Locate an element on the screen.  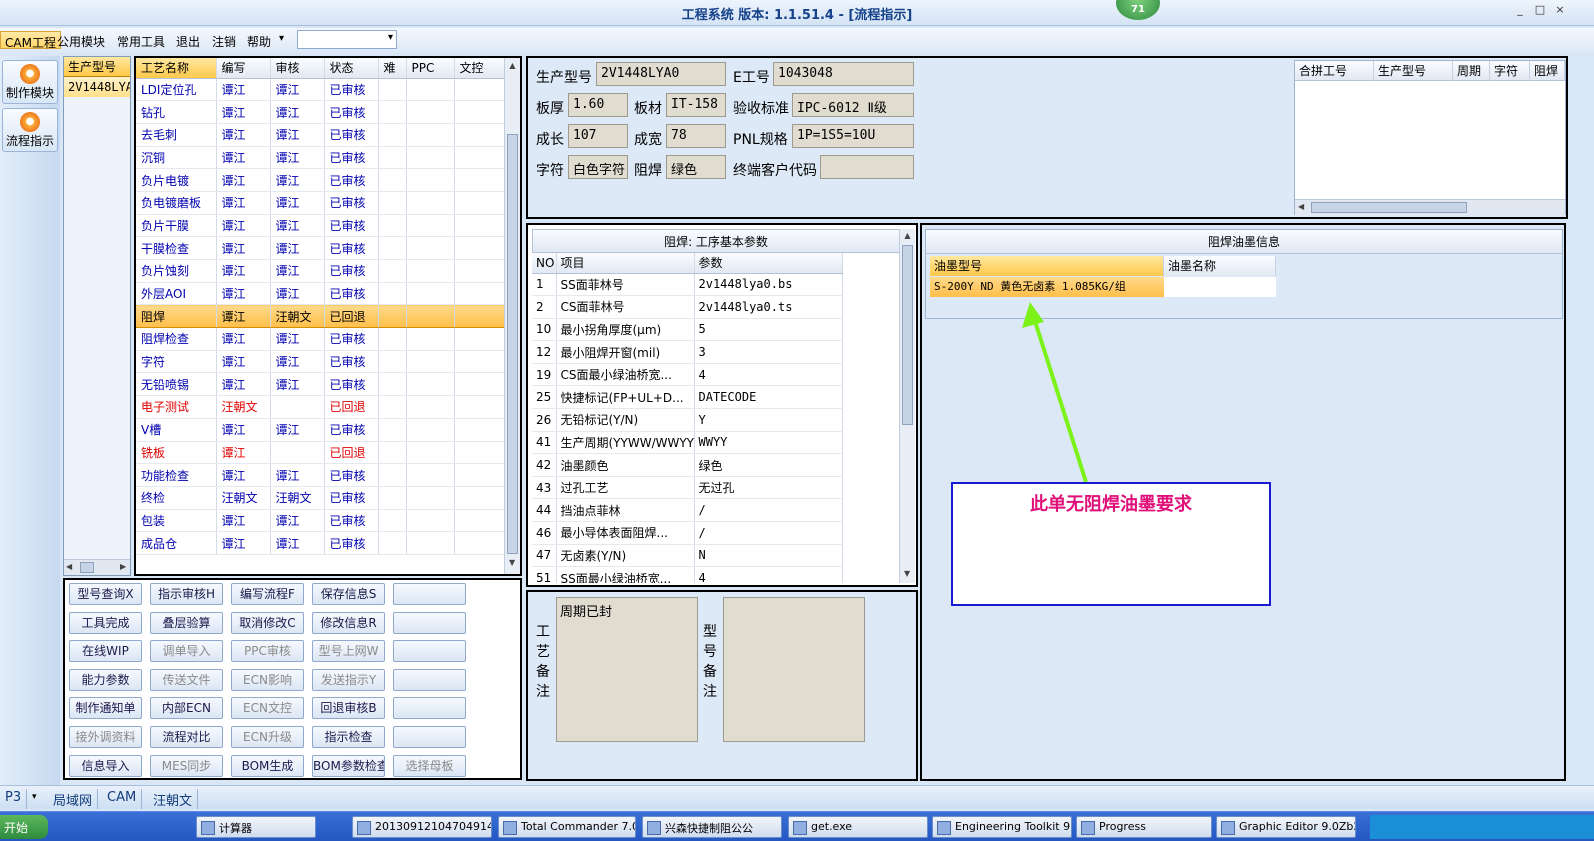
process-row: 负片电镀 谭江 谭江 已审核 is located at coordinates (320, 180).